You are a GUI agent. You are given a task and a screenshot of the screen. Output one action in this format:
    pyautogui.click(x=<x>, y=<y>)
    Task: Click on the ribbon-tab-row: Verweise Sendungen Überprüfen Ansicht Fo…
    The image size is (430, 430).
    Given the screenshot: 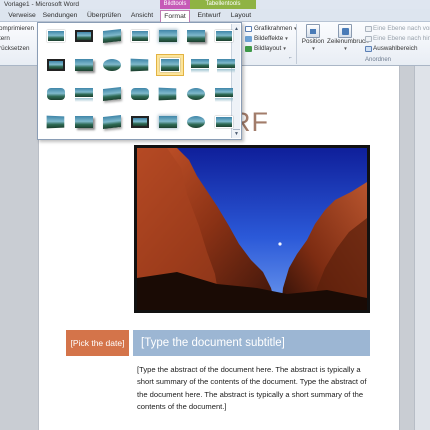 What is the action you would take?
    pyautogui.click(x=215, y=15)
    